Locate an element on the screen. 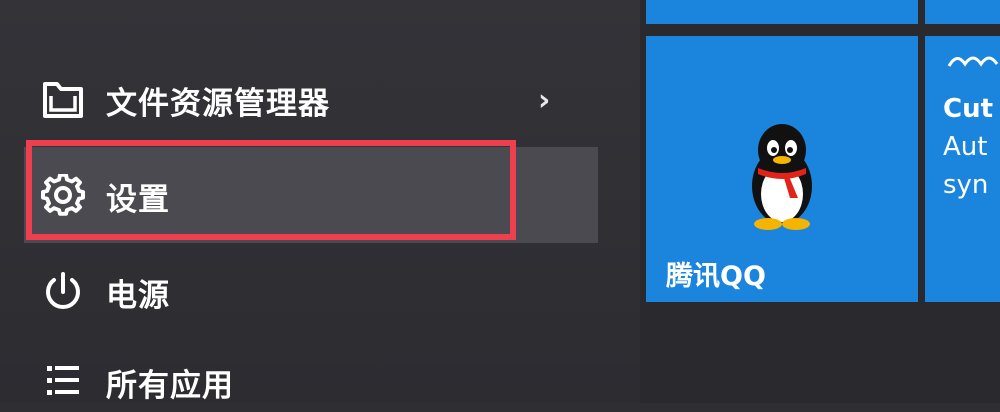 This screenshot has width=1000, height=412. news-tile-text: Cut Aut syn is located at coordinates (968, 147).